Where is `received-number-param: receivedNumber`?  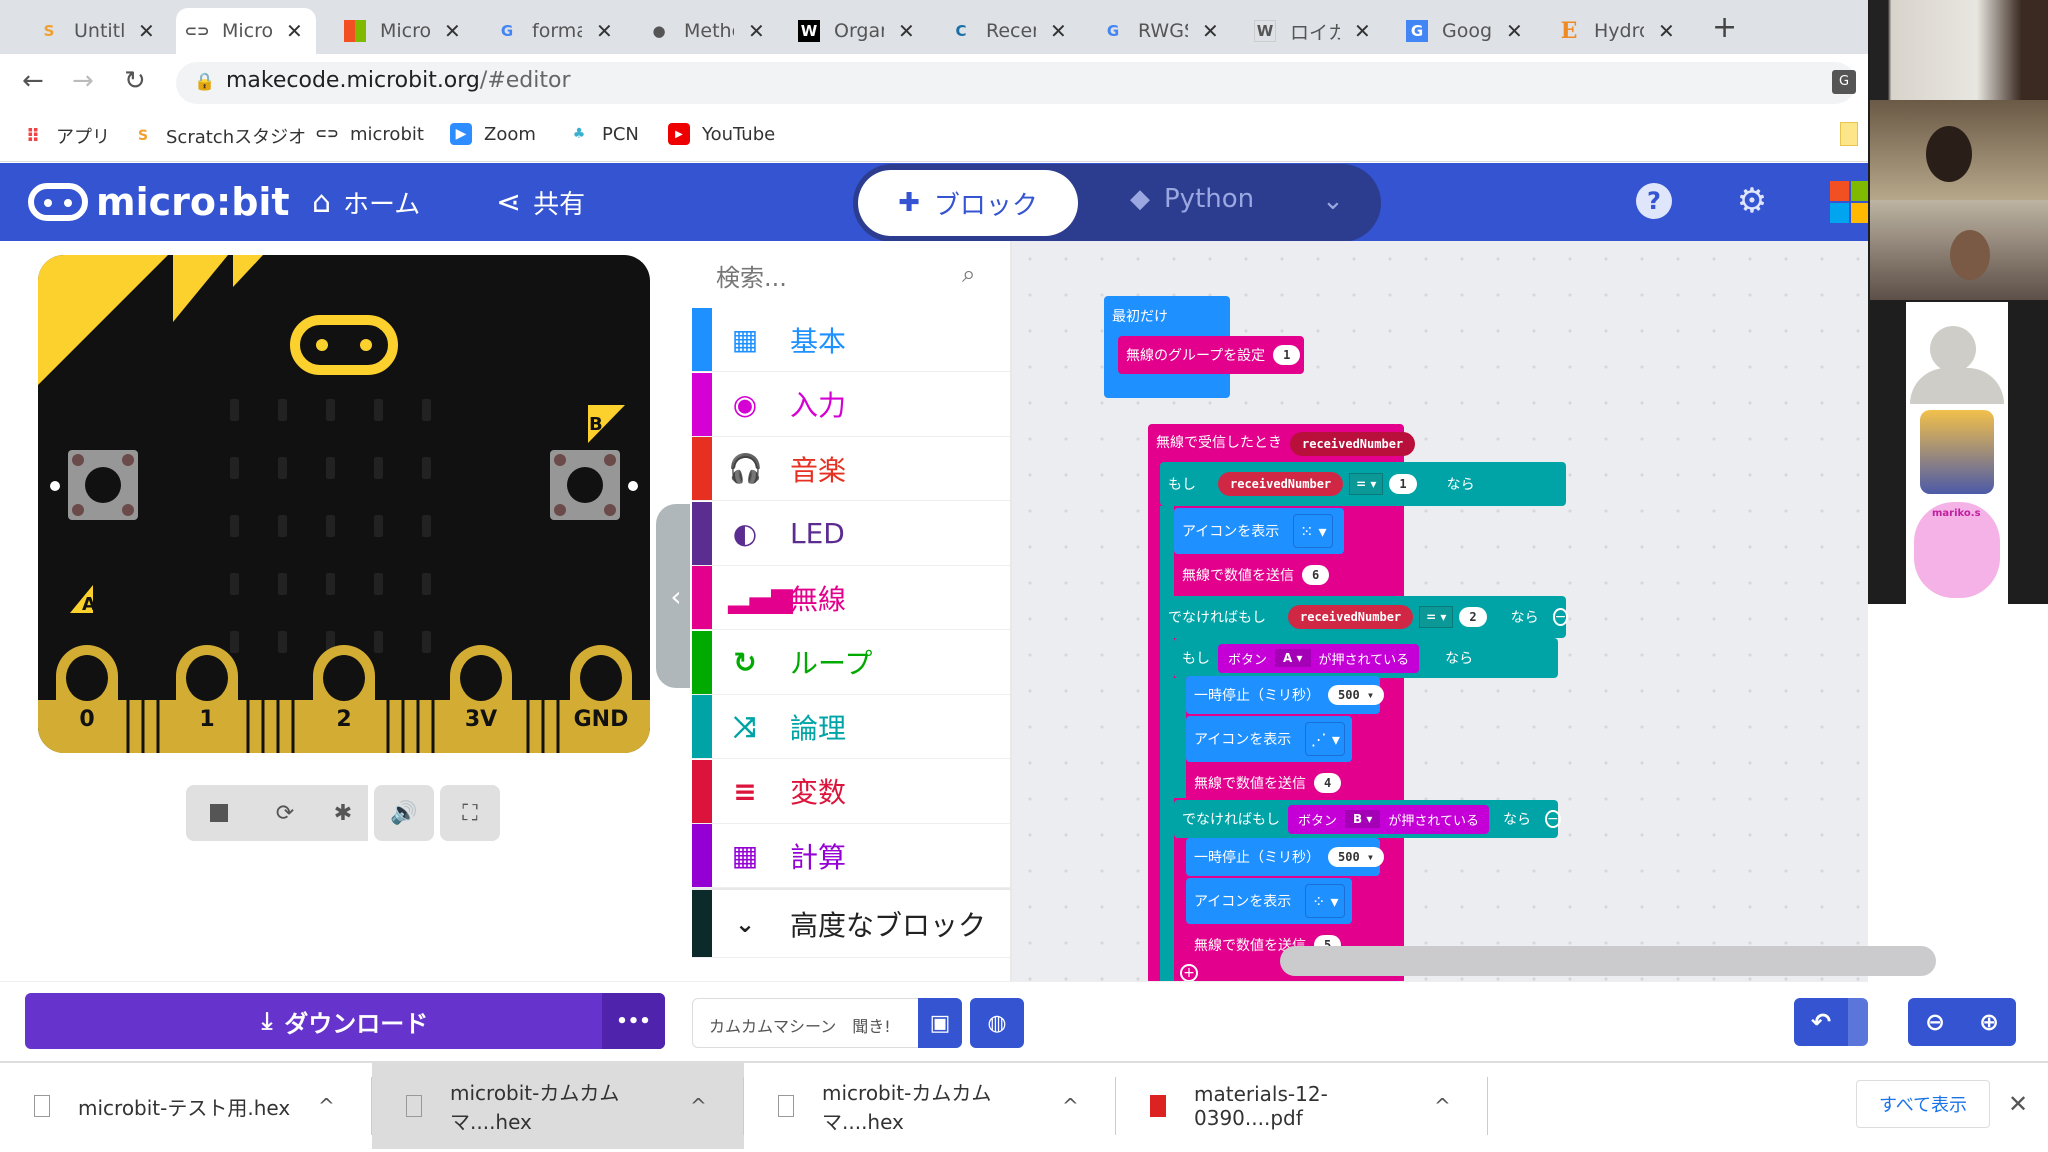 received-number-param: receivedNumber is located at coordinates (1353, 444).